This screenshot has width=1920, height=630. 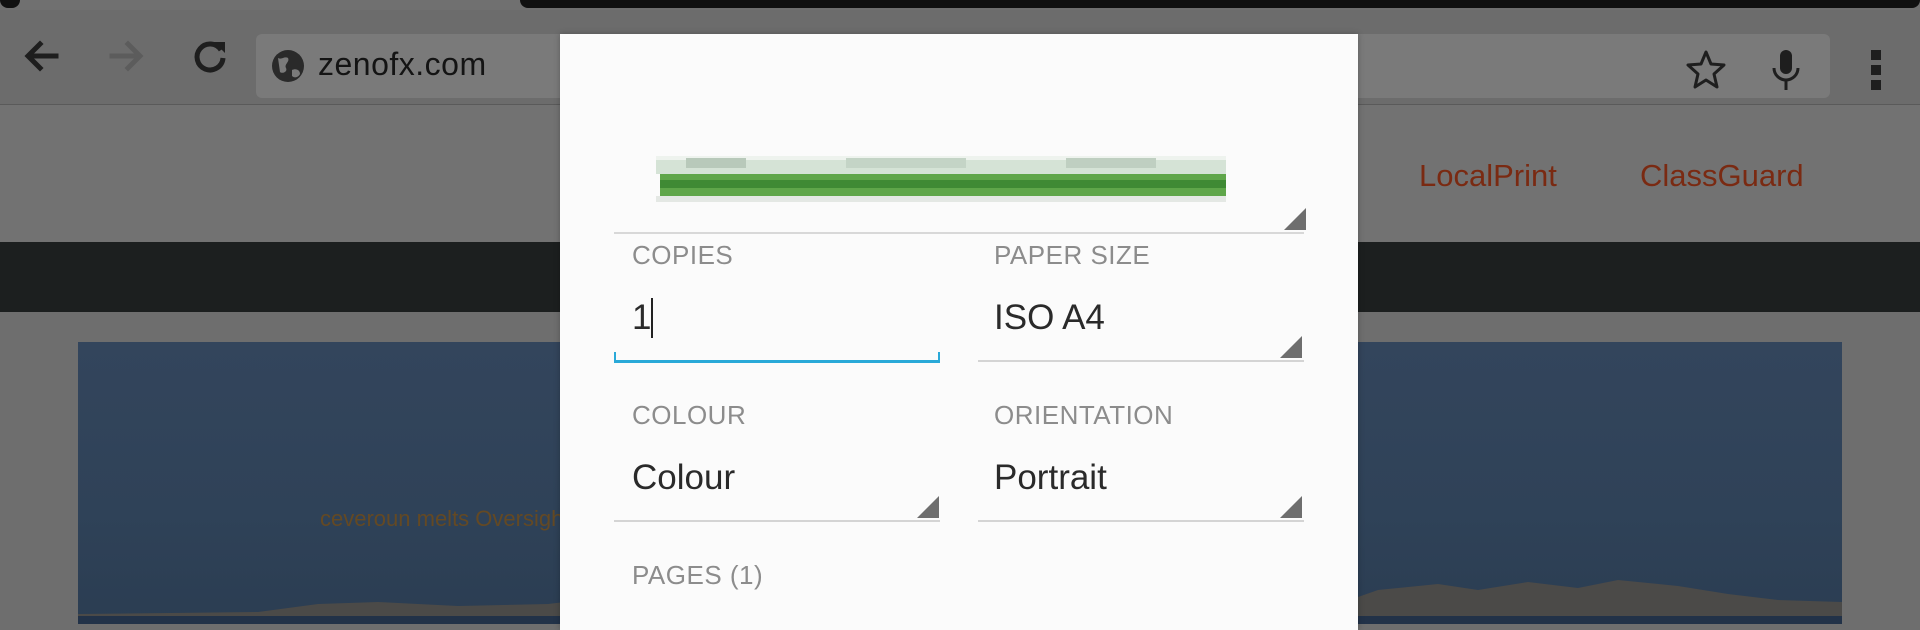 I want to click on copies-field-left-tick, so click(x=615, y=357).